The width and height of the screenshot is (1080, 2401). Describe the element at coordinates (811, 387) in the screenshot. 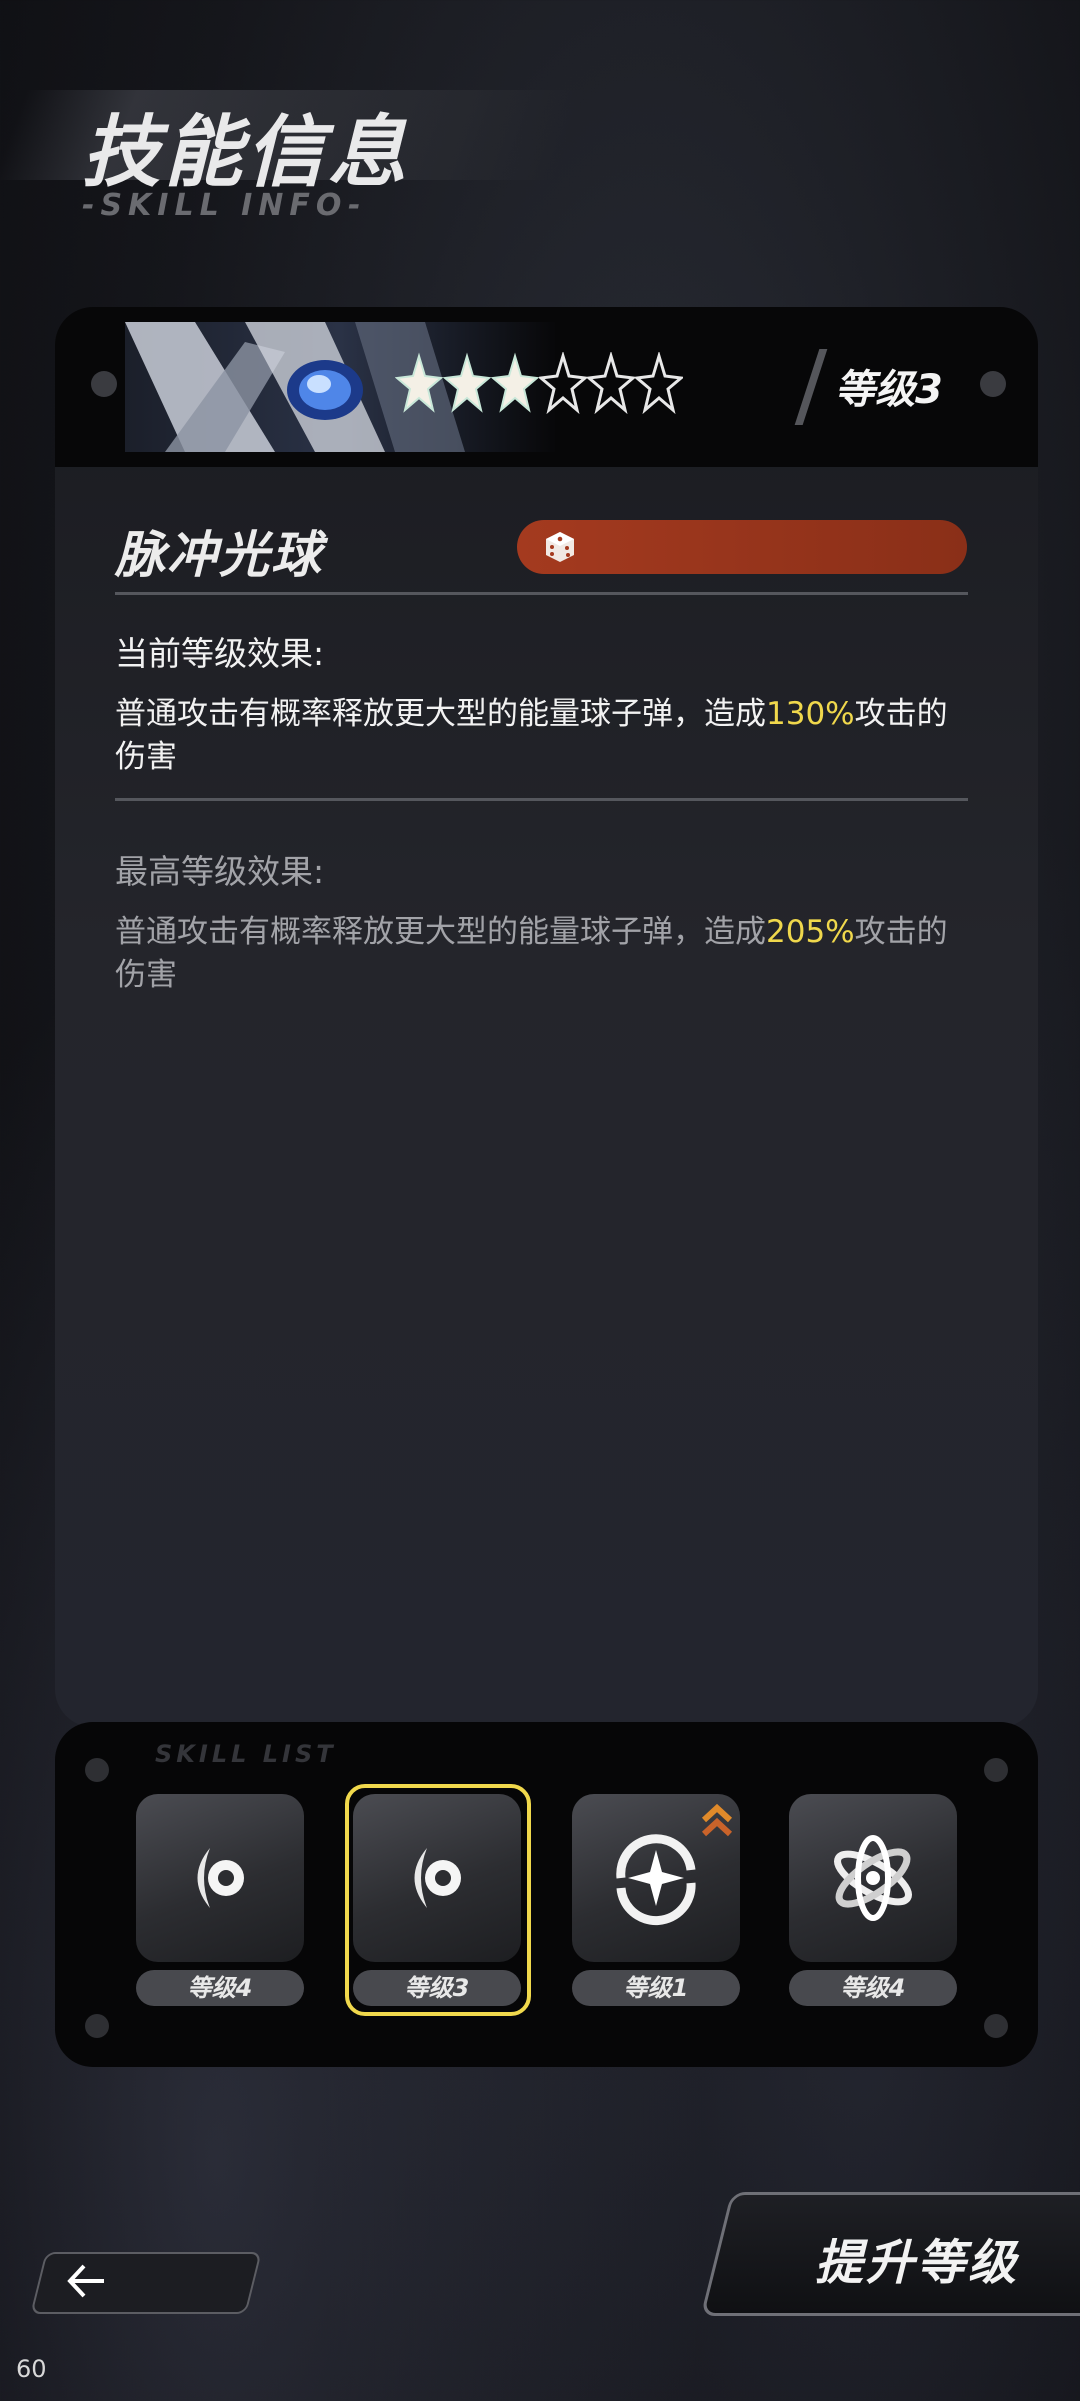

I see `level-divider` at that location.